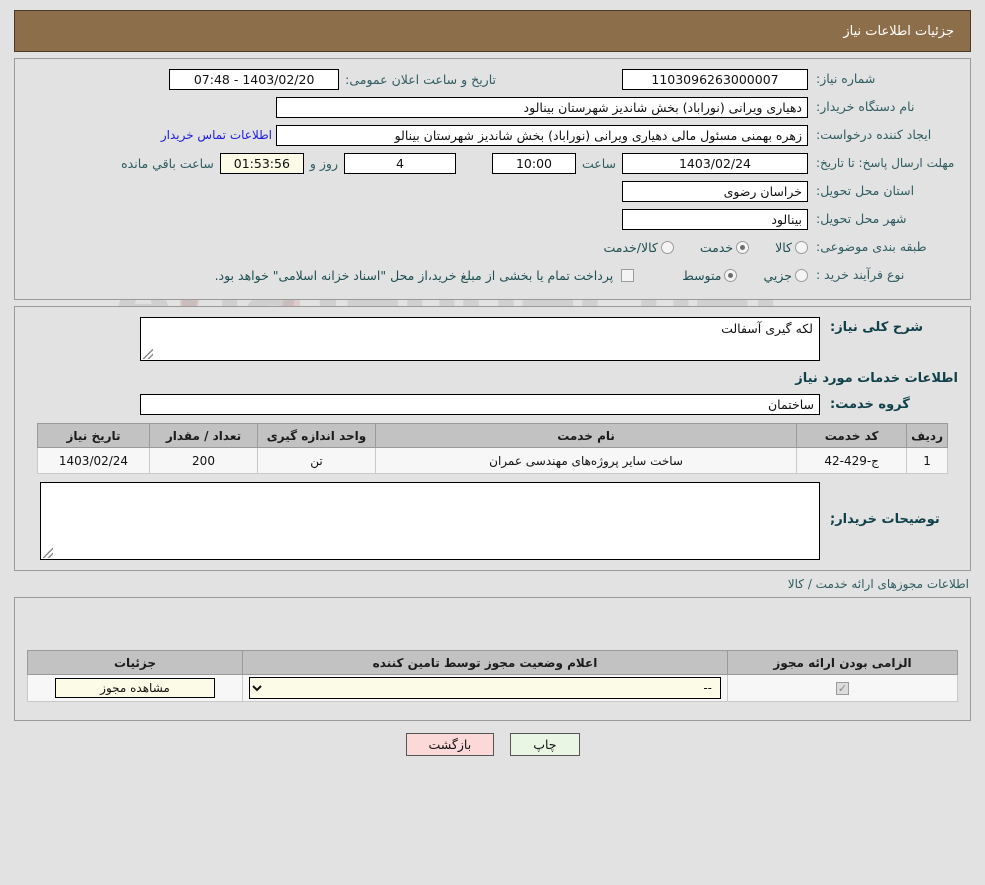 This screenshot has width=985, height=885. I want to click on general-description-value: لکه گیری آسفالت, so click(480, 339).